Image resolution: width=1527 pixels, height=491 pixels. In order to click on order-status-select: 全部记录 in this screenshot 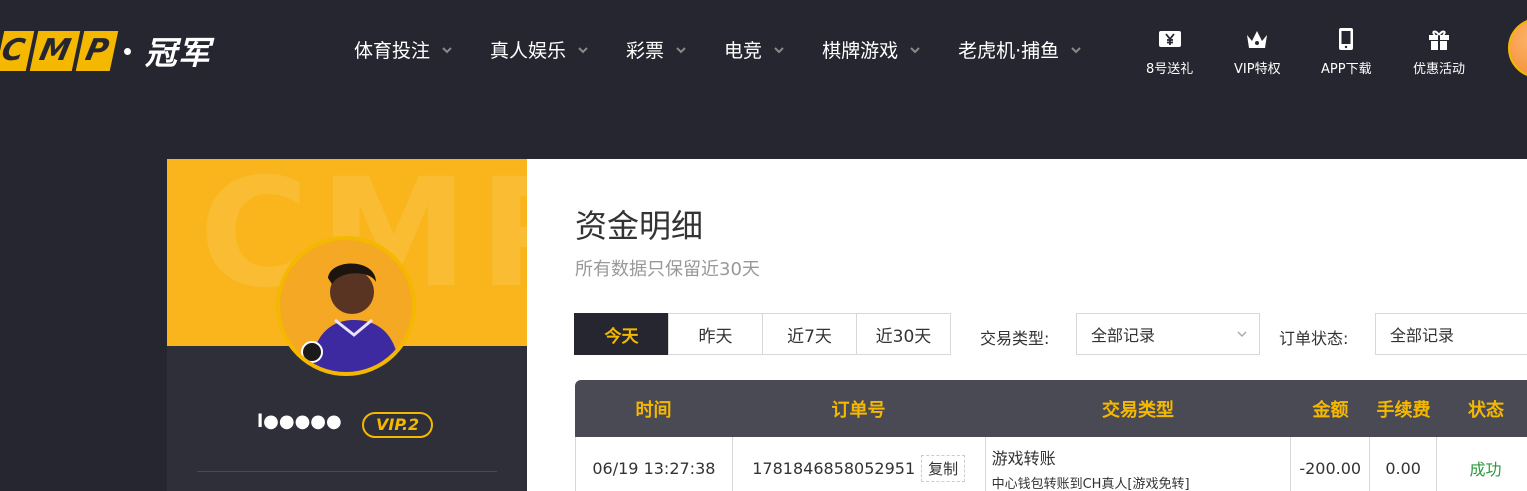, I will do `click(1451, 334)`.